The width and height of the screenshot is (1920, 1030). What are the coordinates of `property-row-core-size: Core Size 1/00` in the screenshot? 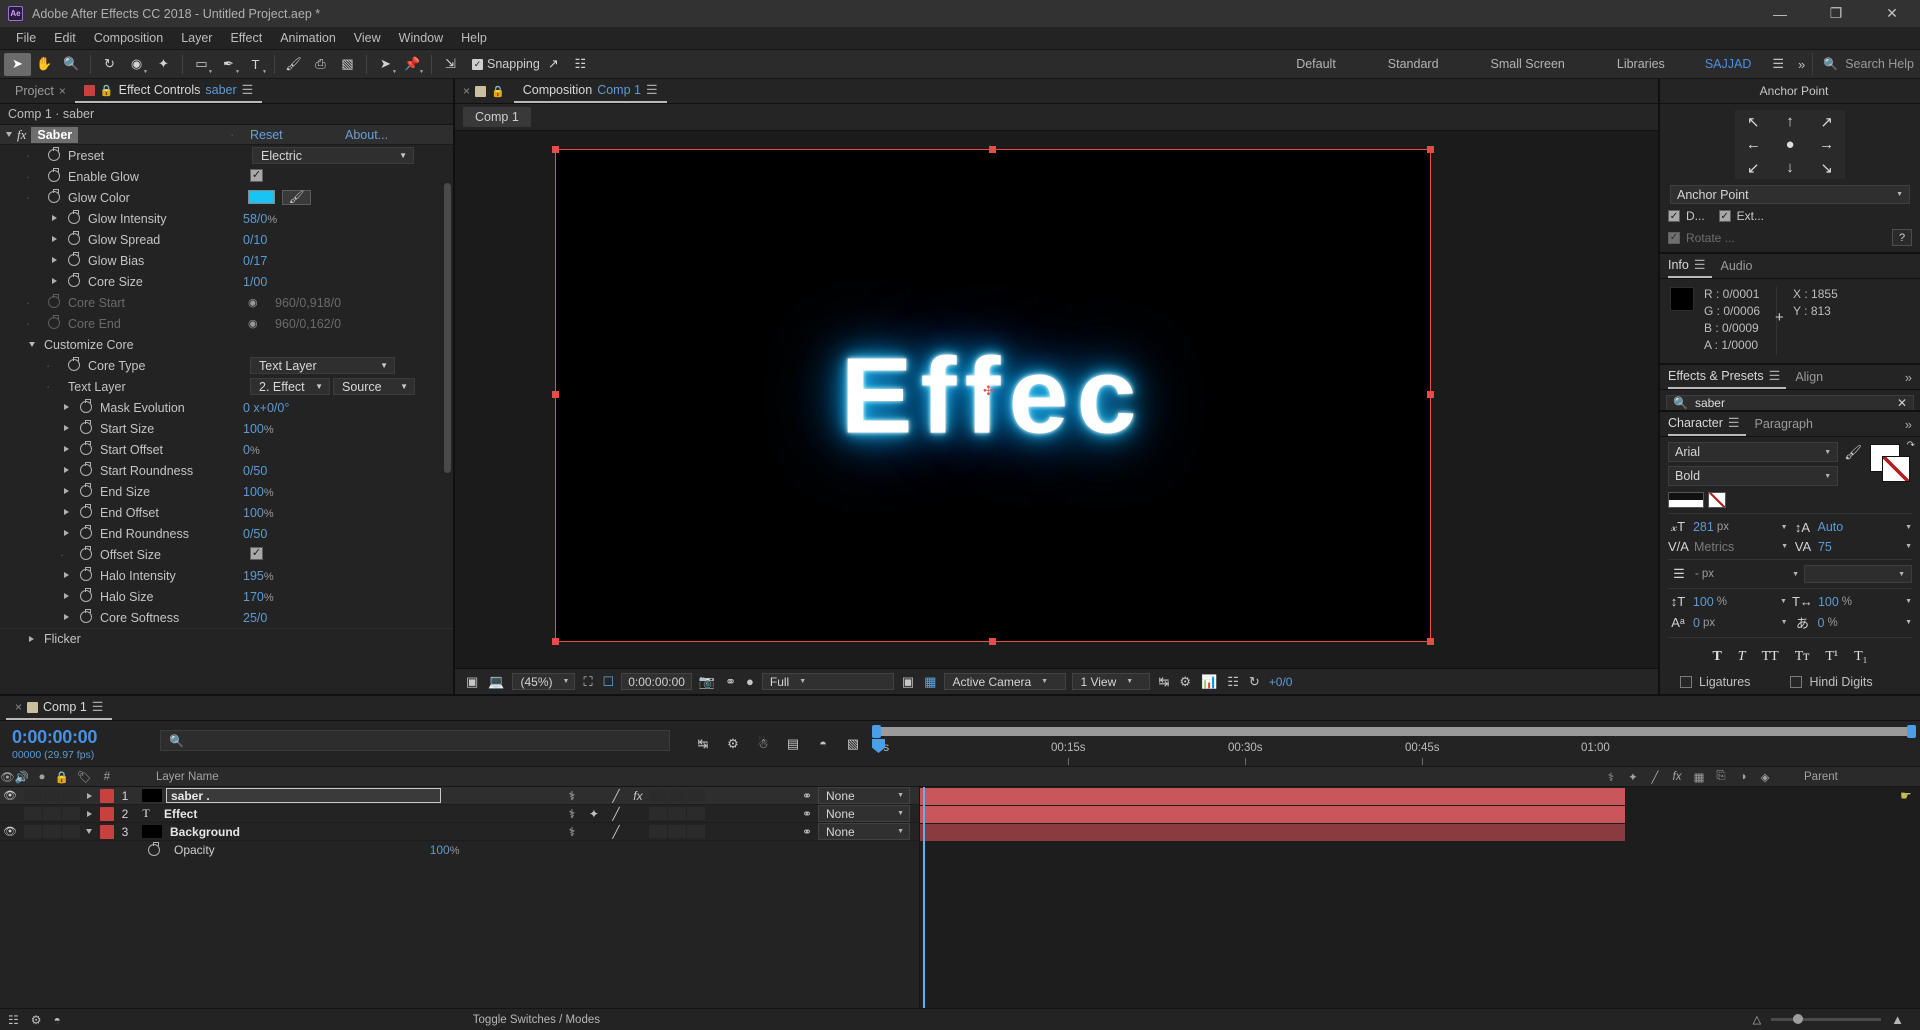 It's located at (226, 281).